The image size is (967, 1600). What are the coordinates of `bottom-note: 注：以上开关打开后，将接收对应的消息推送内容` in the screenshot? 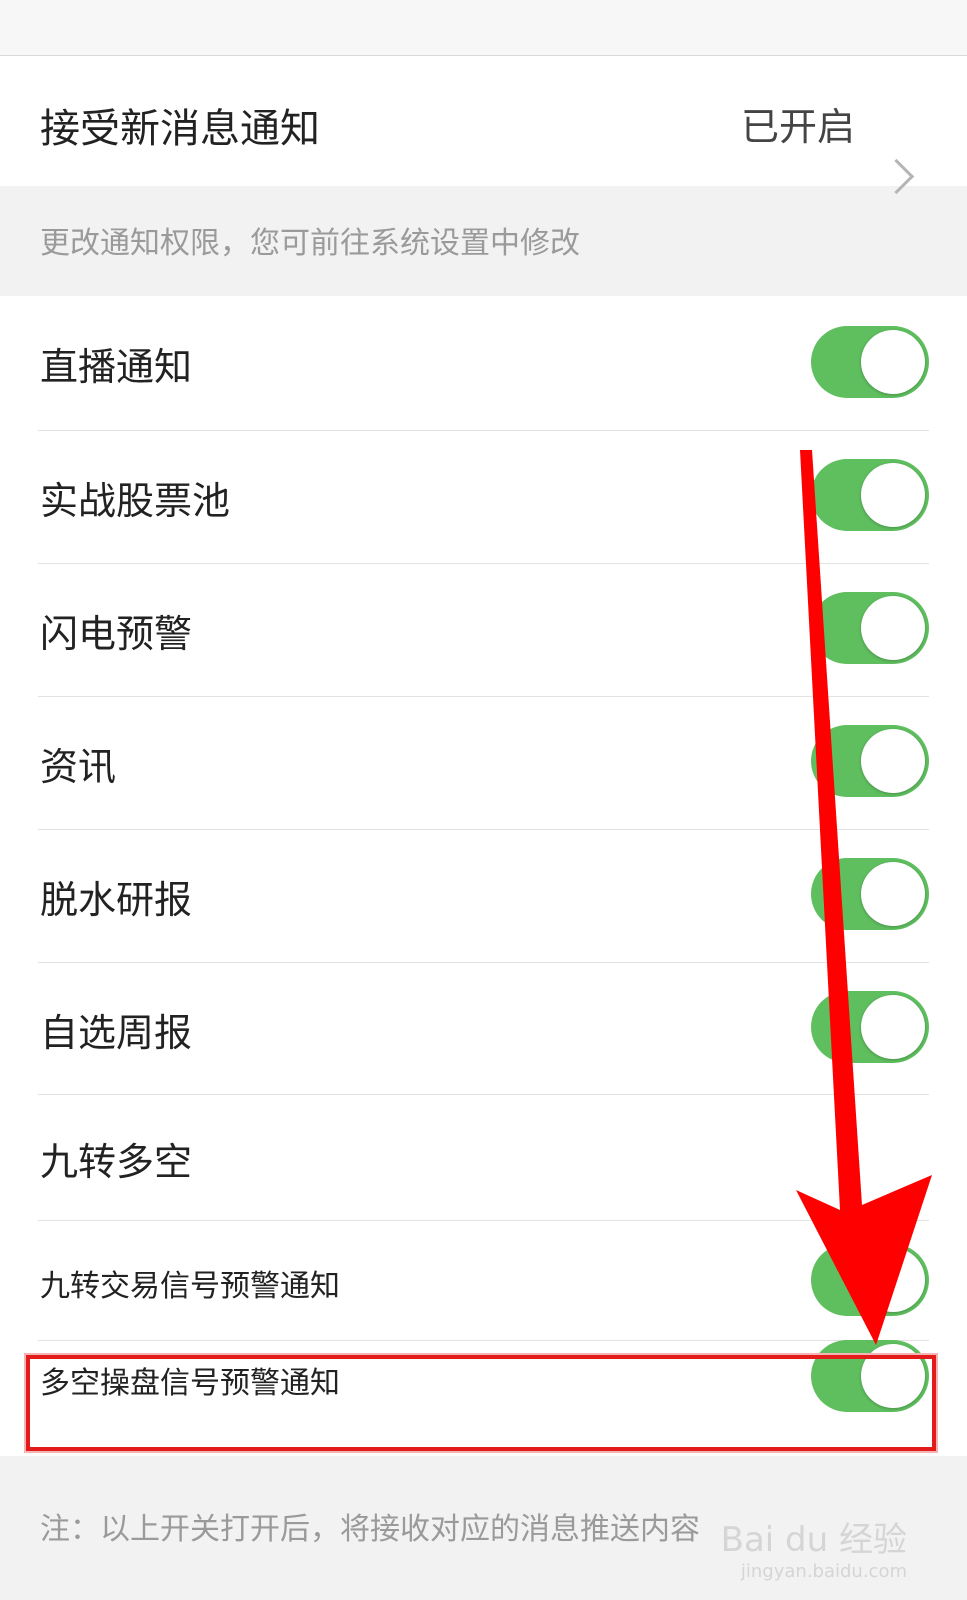 It's located at (370, 1529).